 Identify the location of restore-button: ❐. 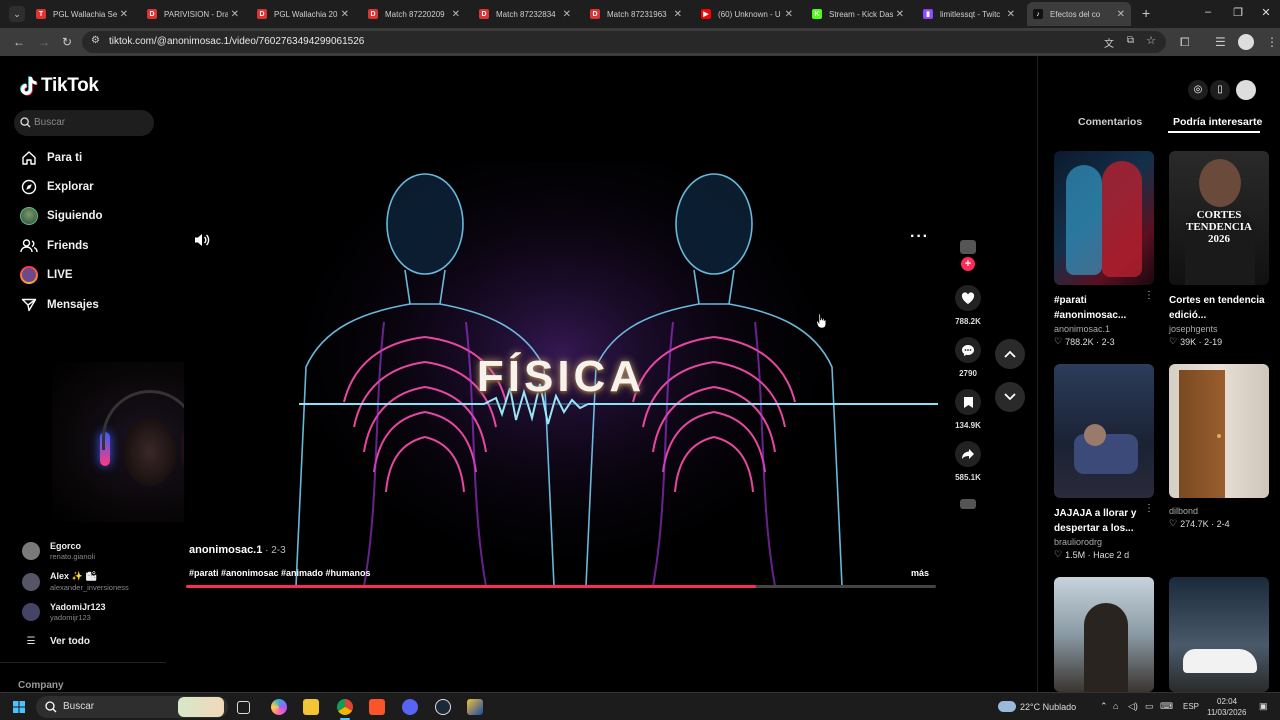
(1238, 12).